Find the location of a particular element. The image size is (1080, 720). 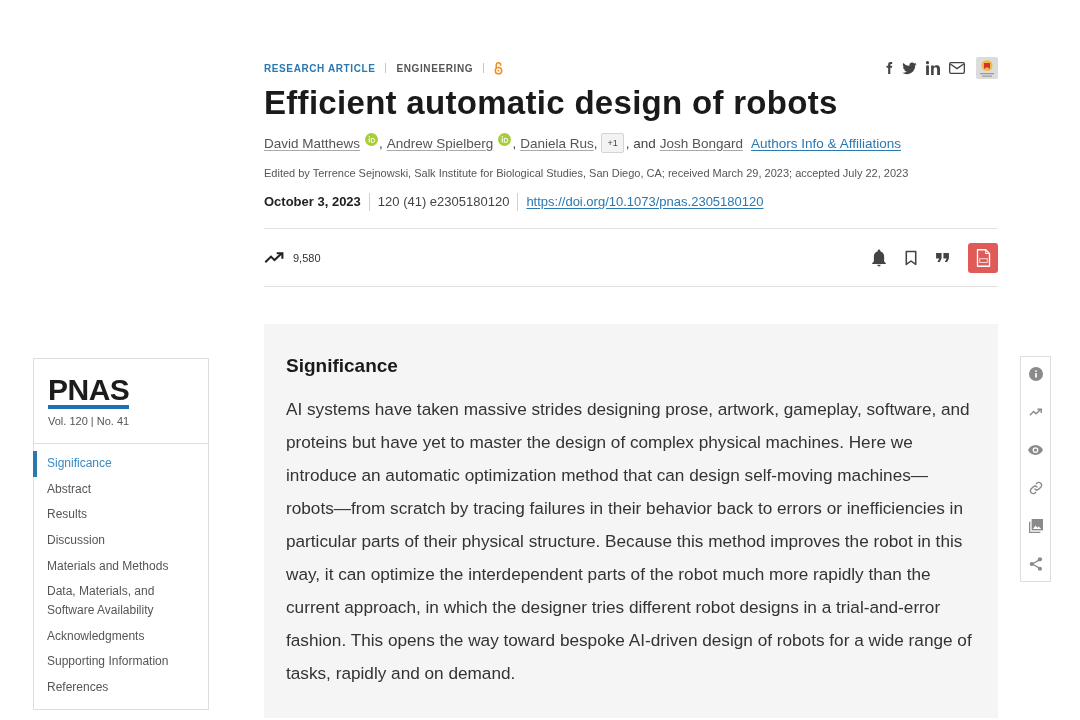

linkedin-icon is located at coordinates (933, 68).